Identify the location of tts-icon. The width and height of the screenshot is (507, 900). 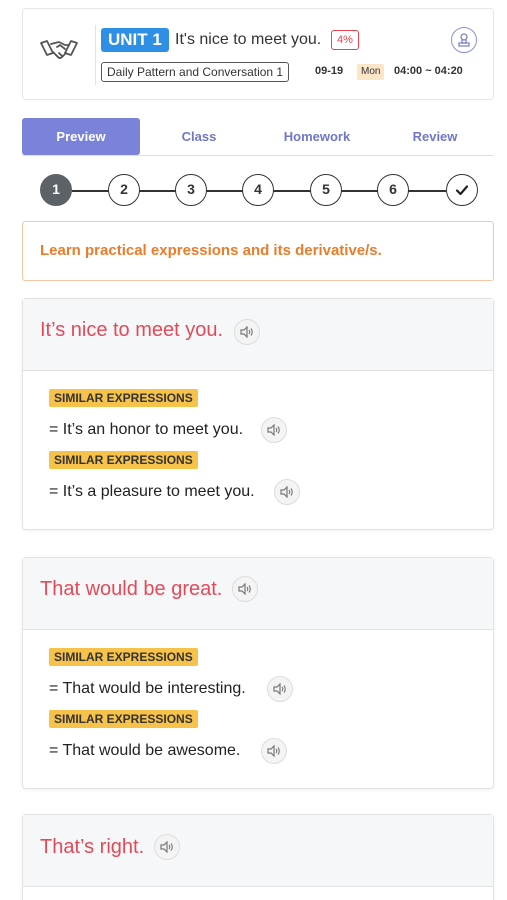
(463, 39).